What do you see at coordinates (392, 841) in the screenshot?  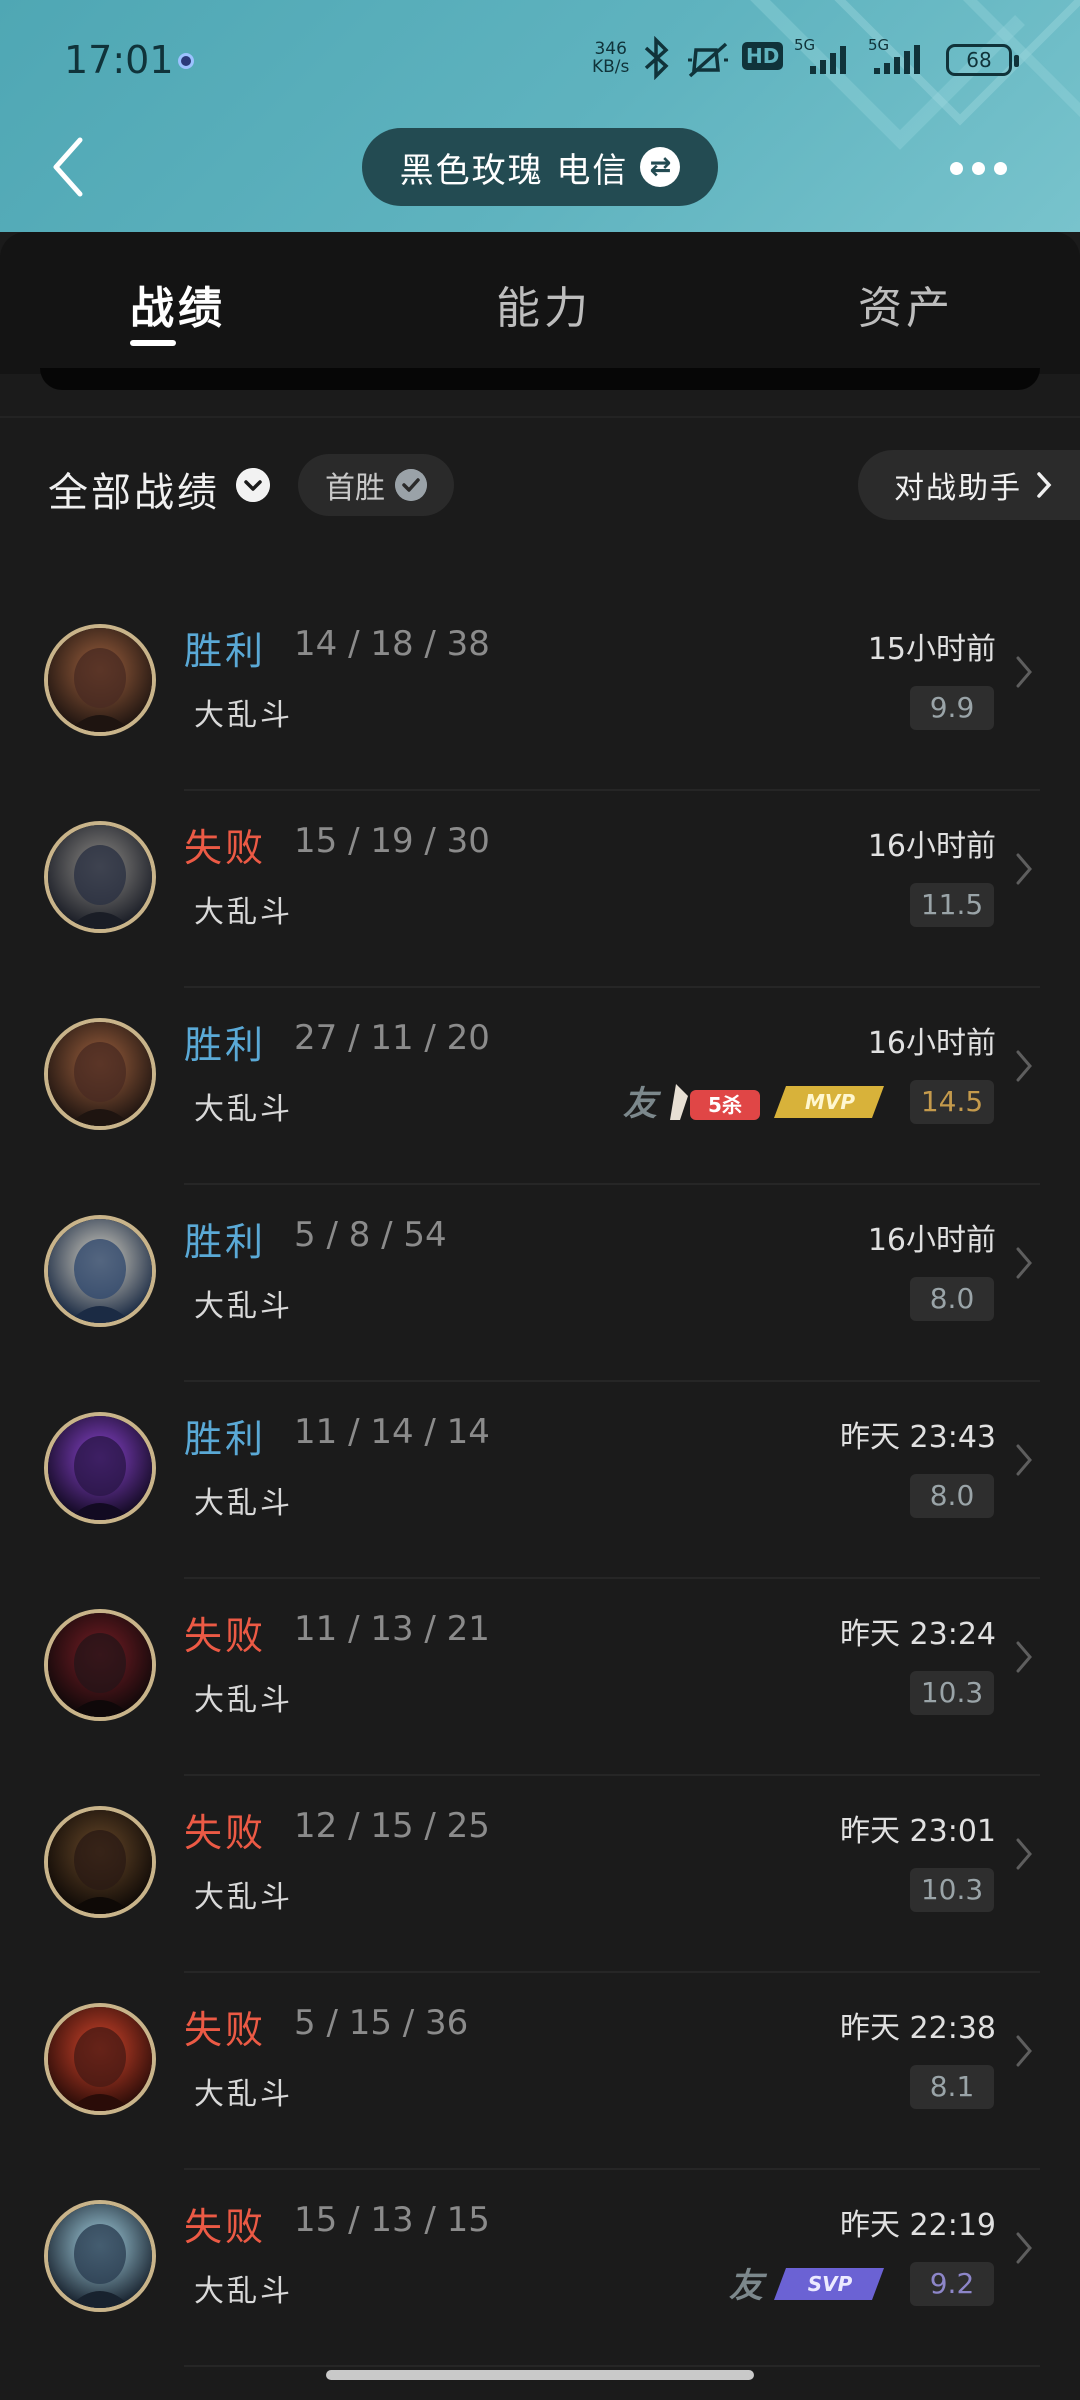 I see `match-kda: 15 / 19 / 30` at bounding box center [392, 841].